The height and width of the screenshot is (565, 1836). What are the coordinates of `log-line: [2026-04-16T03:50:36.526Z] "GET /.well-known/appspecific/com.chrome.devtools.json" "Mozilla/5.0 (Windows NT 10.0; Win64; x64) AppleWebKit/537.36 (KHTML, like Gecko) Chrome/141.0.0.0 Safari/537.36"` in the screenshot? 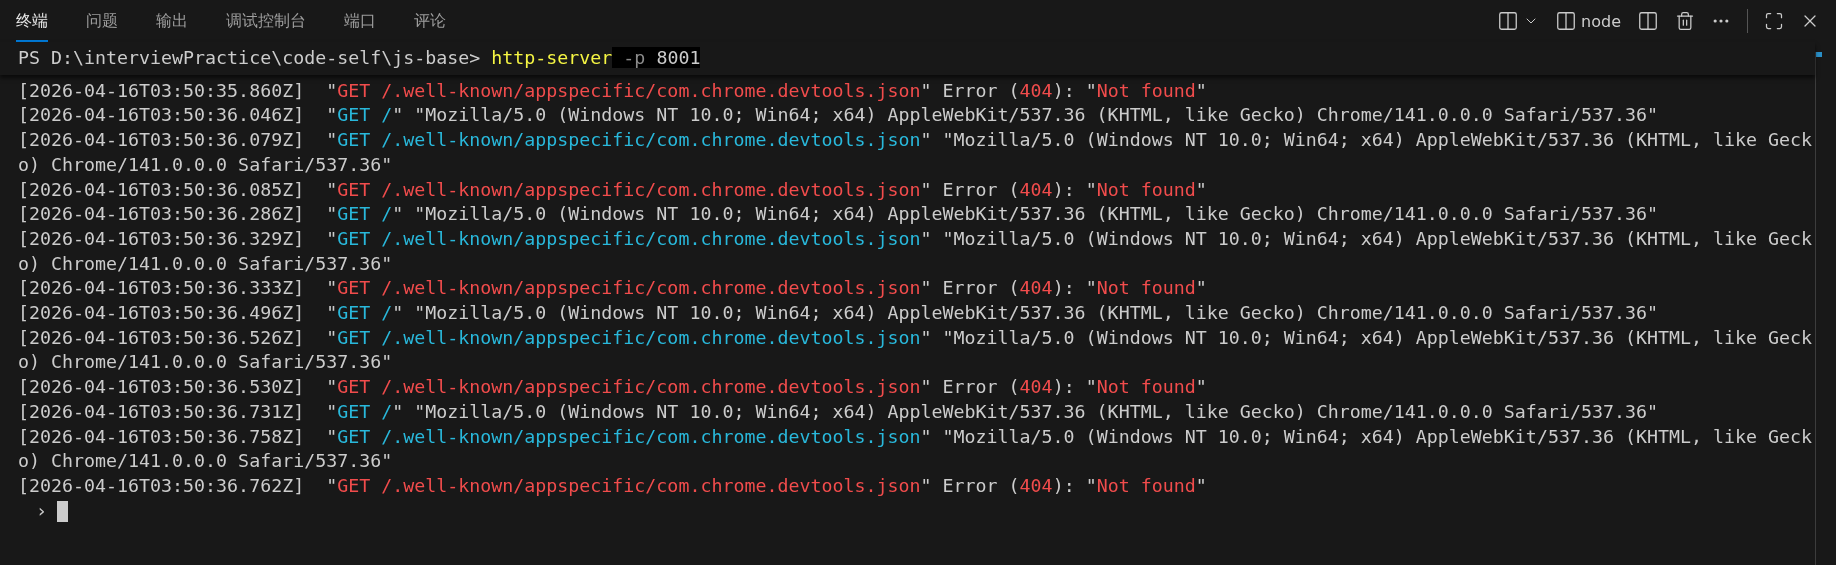 It's located at (916, 350).